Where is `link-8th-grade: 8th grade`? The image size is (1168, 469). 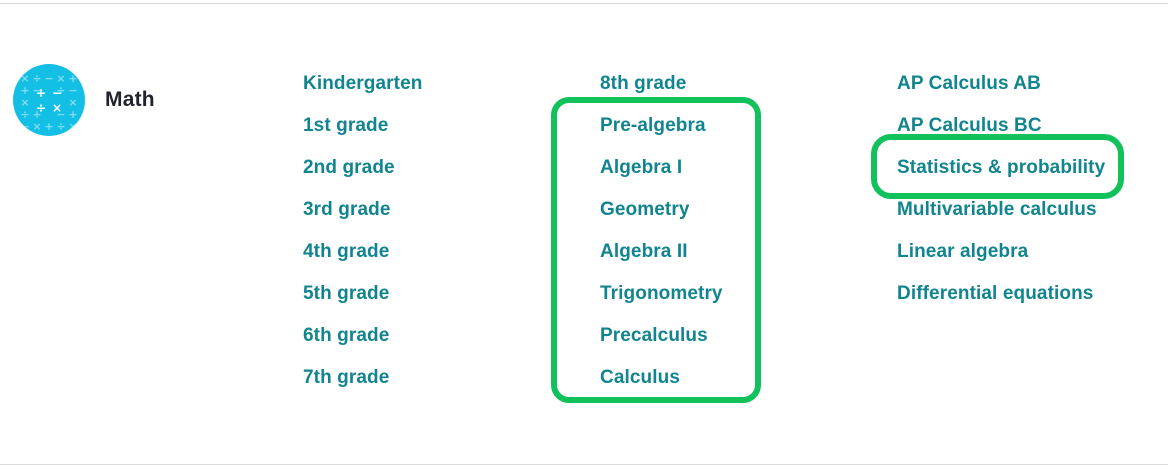
link-8th-grade: 8th grade is located at coordinates (643, 83).